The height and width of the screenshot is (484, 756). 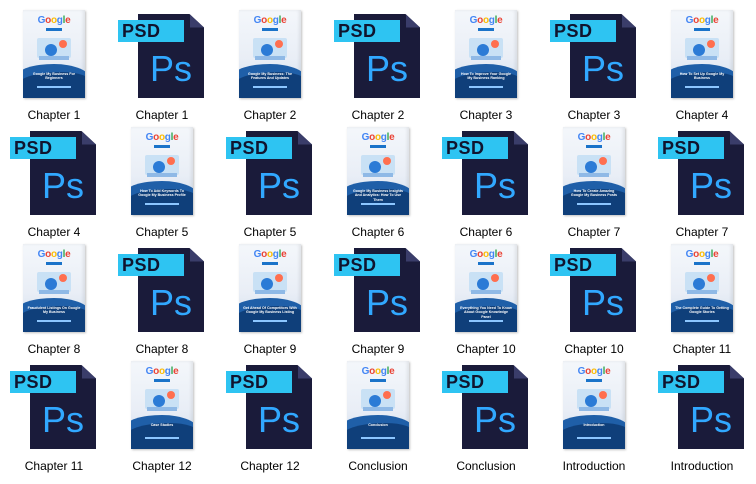 What do you see at coordinates (54, 466) in the screenshot?
I see `file-name-label: Chapter 11` at bounding box center [54, 466].